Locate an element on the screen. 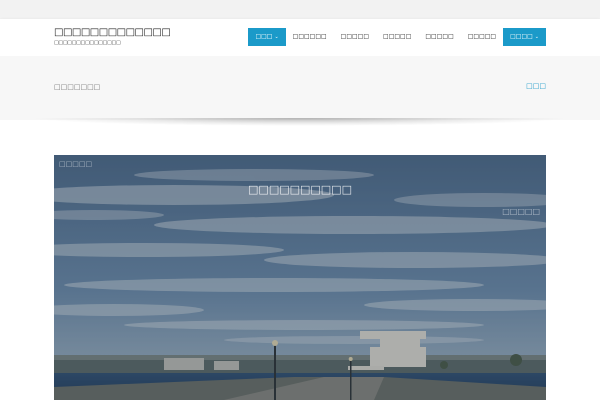 This screenshot has width=600, height=400. nav-item-2: □□□□□□ is located at coordinates (310, 37).